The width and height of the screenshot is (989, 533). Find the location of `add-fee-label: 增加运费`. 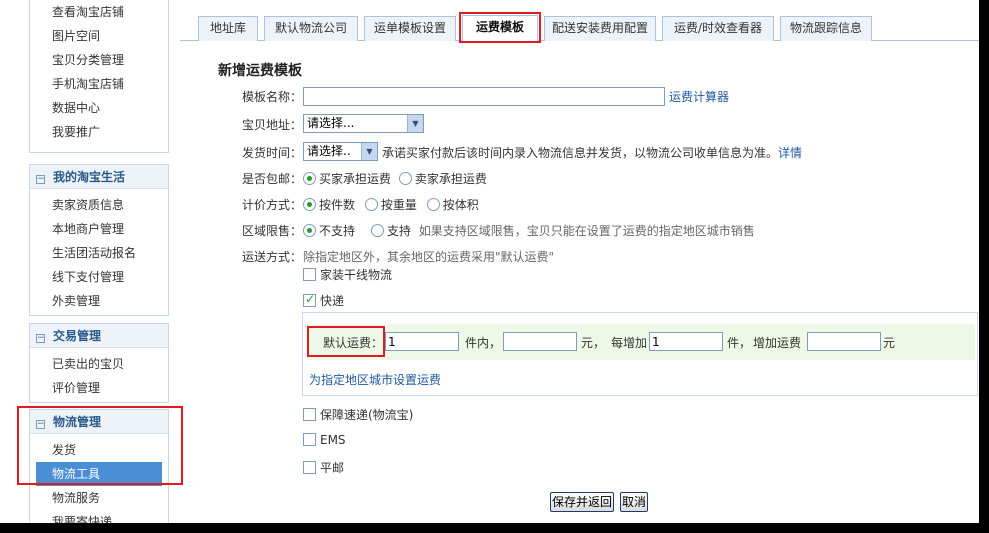

add-fee-label: 增加运费 is located at coordinates (777, 343).